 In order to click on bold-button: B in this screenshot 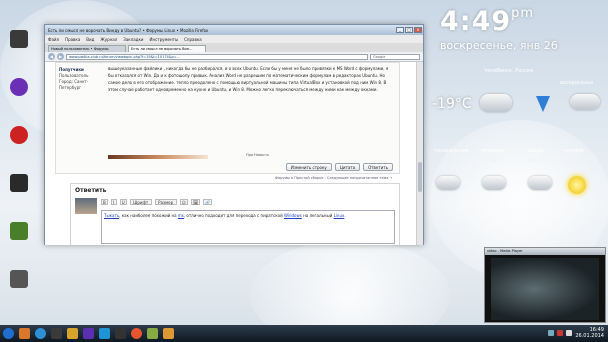, I will do `click(104, 202)`.